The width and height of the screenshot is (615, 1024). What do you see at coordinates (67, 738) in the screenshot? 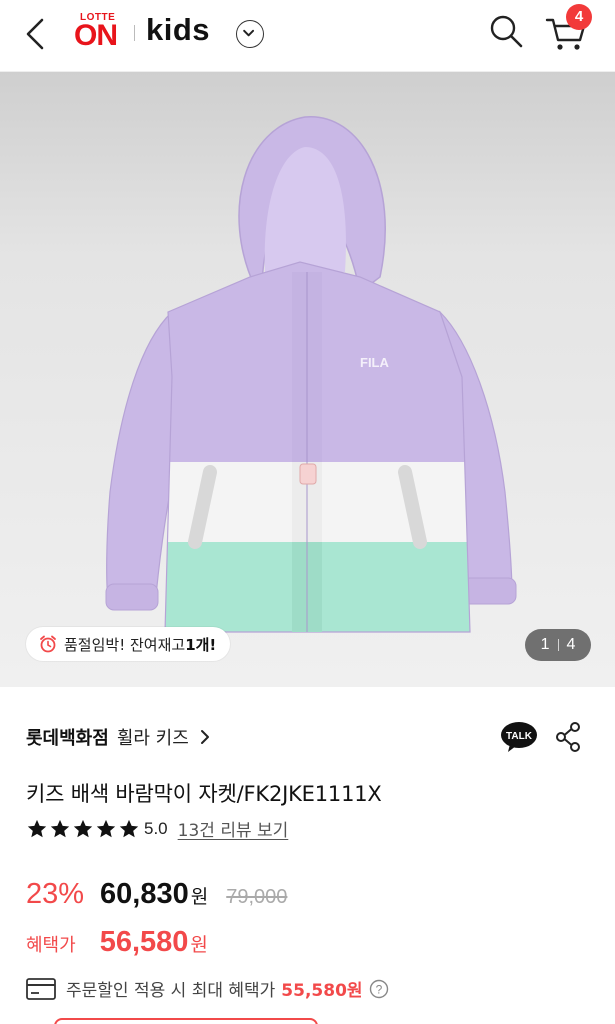
I see `store-name: 롯데백화점` at bounding box center [67, 738].